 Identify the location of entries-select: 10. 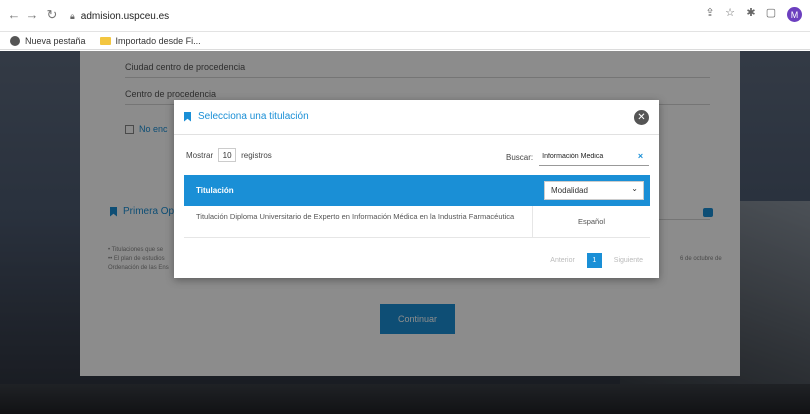
(227, 155).